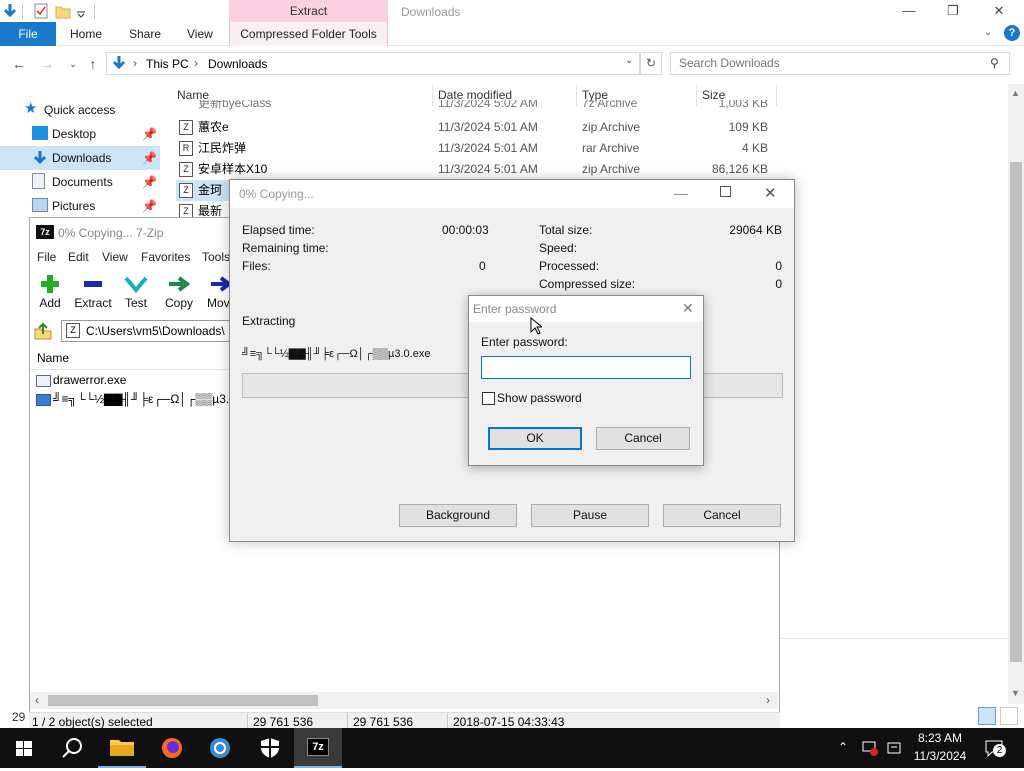  Describe the element at coordinates (840, 63) in the screenshot. I see `search-input: Search Downloads` at that location.